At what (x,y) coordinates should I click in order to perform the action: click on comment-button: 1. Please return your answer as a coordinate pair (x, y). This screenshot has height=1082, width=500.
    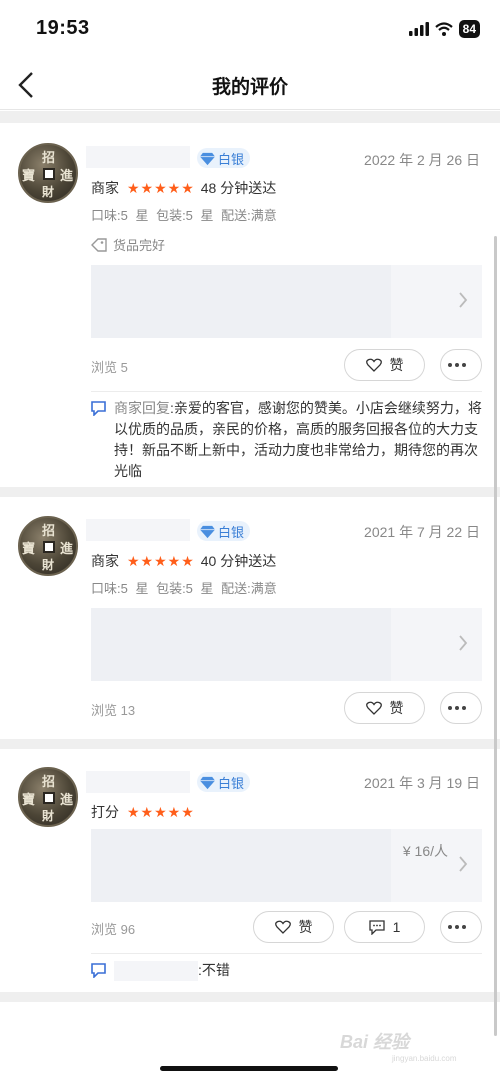
    Looking at the image, I should click on (384, 927).